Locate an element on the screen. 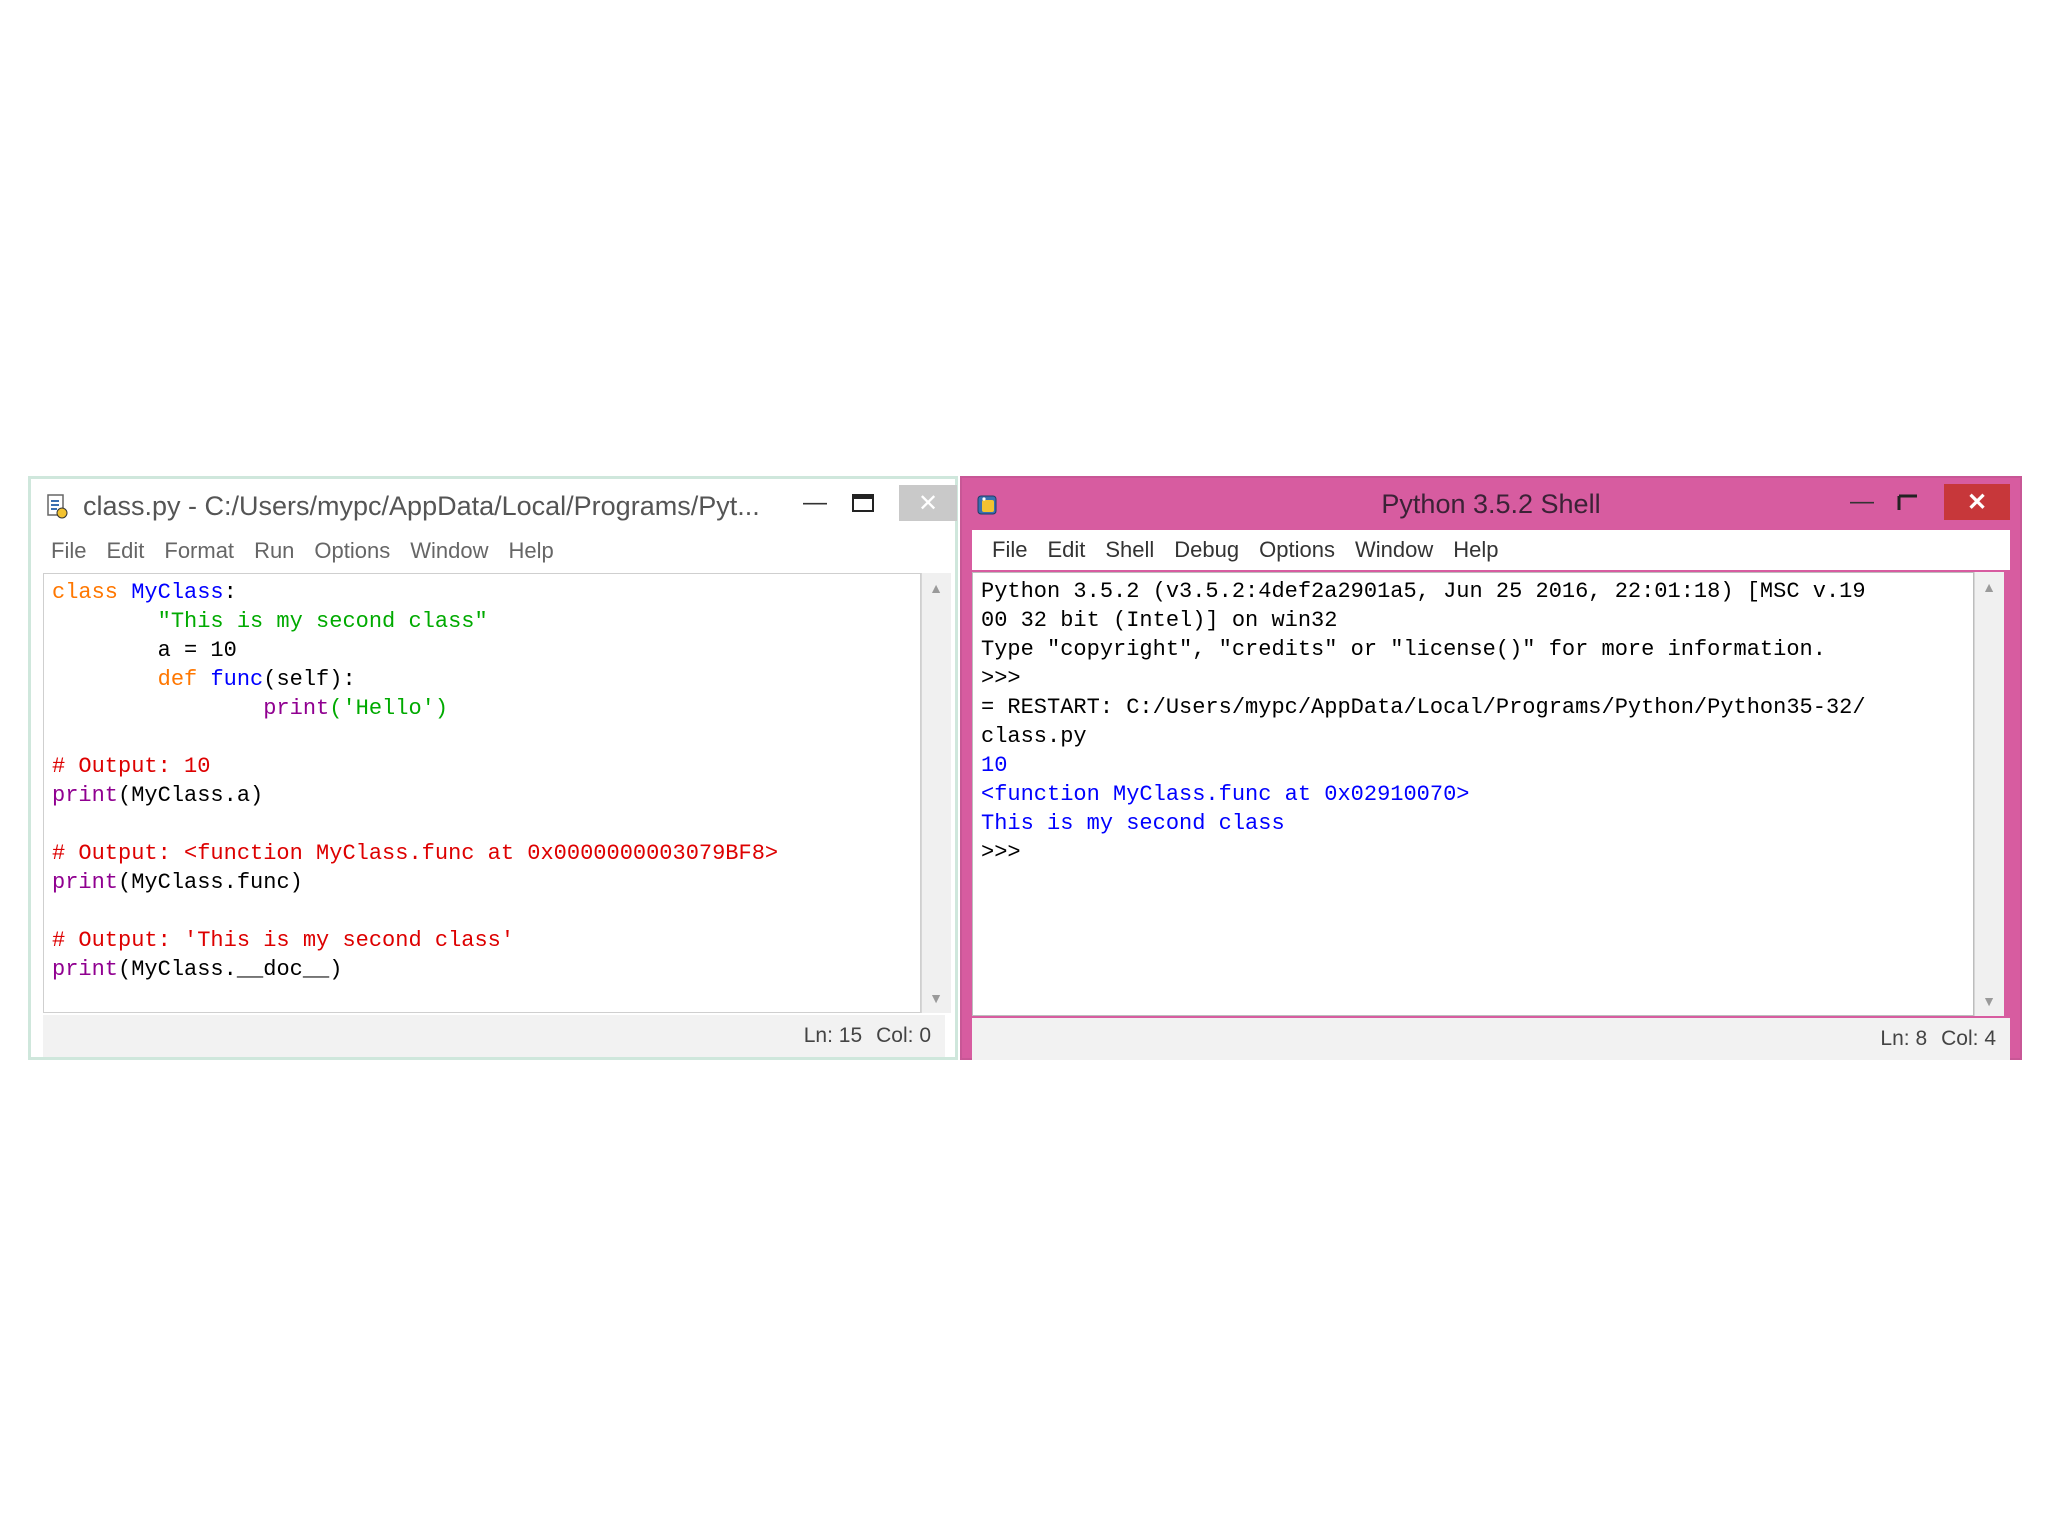  code-token: class is located at coordinates (92, 592).